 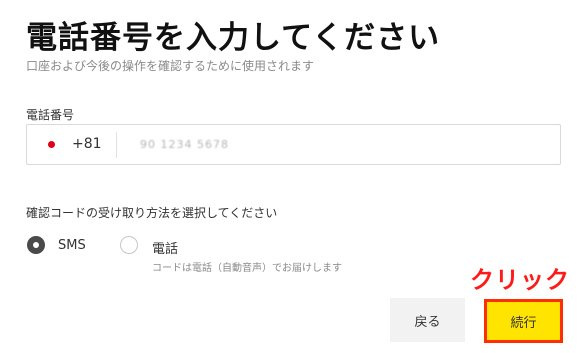 What do you see at coordinates (129, 245) in the screenshot?
I see `radio-phone-call` at bounding box center [129, 245].